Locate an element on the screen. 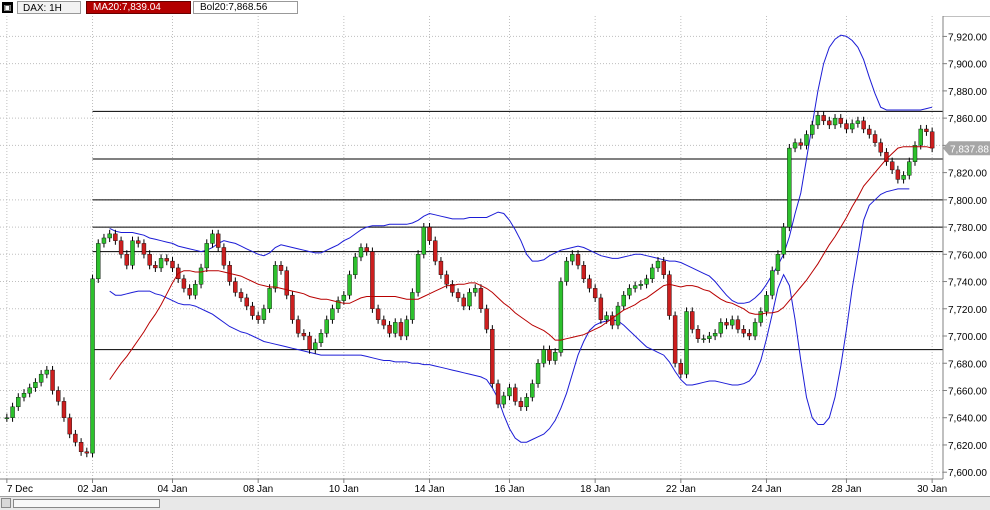 Image resolution: width=990 pixels, height=510 pixels. price-tick-label: 7,800.00 is located at coordinates (967, 201).